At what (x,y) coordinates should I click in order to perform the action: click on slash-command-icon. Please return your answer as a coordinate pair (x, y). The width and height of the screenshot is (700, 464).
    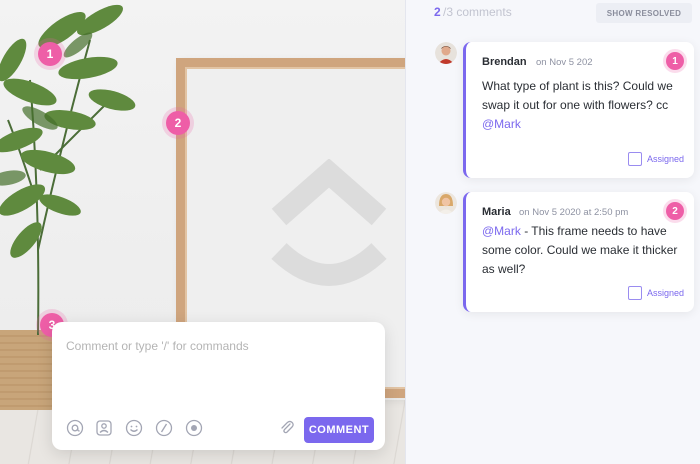
    Looking at the image, I should click on (164, 428).